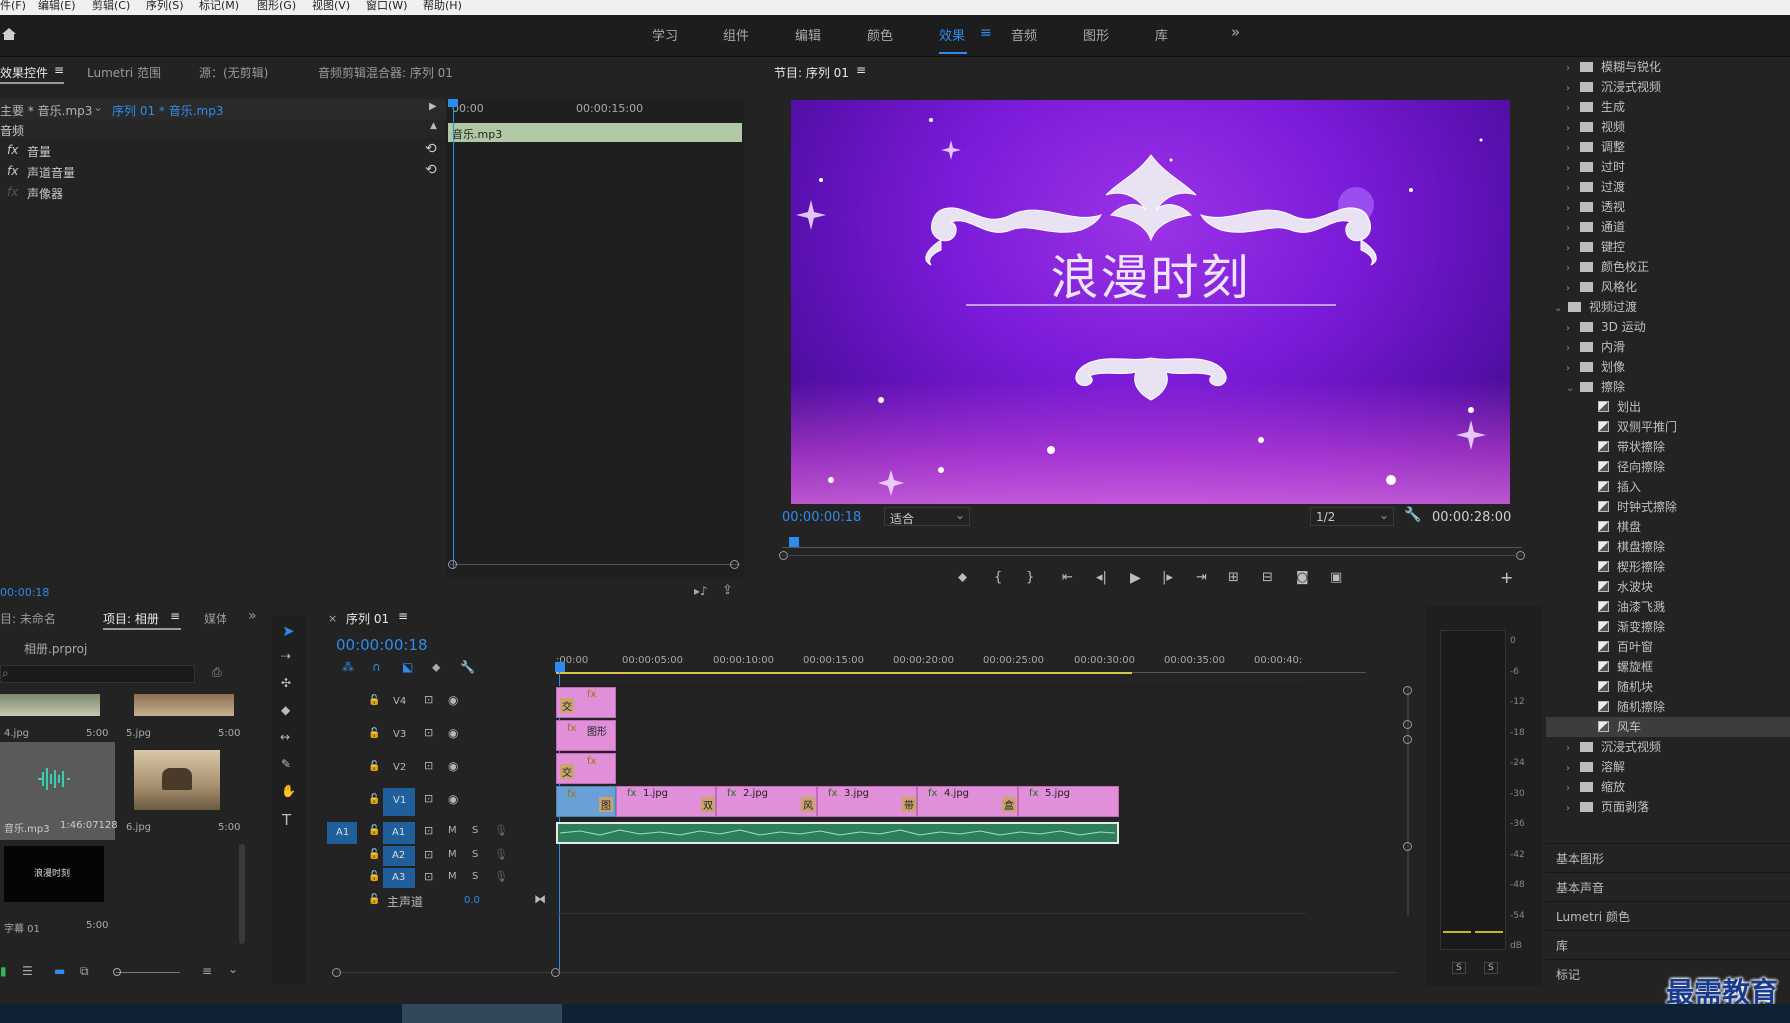 The width and height of the screenshot is (1790, 1023). Describe the element at coordinates (867, 801) in the screenshot. I see `clip-3jpg: fx 3.jpg 带` at that location.